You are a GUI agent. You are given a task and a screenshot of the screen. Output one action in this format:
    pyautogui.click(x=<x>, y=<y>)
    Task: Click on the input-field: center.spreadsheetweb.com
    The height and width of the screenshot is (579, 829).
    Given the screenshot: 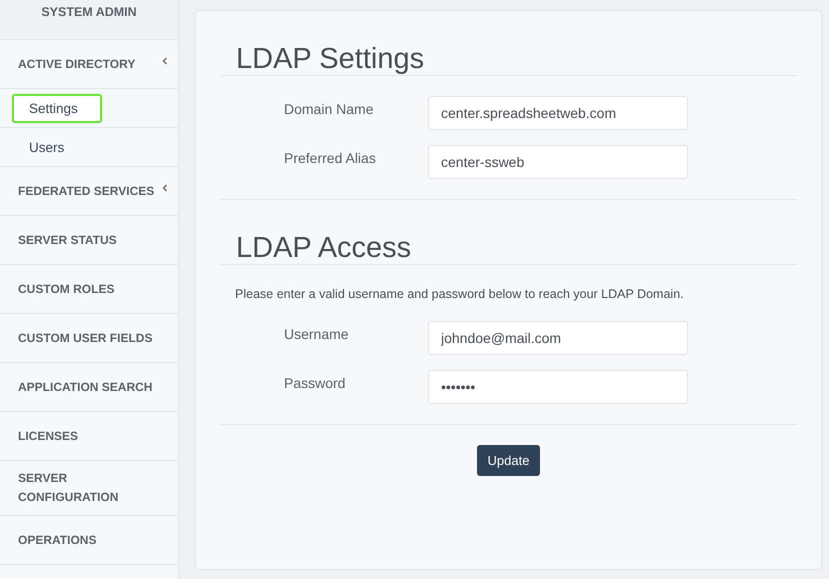 What is the action you would take?
    pyautogui.click(x=558, y=113)
    